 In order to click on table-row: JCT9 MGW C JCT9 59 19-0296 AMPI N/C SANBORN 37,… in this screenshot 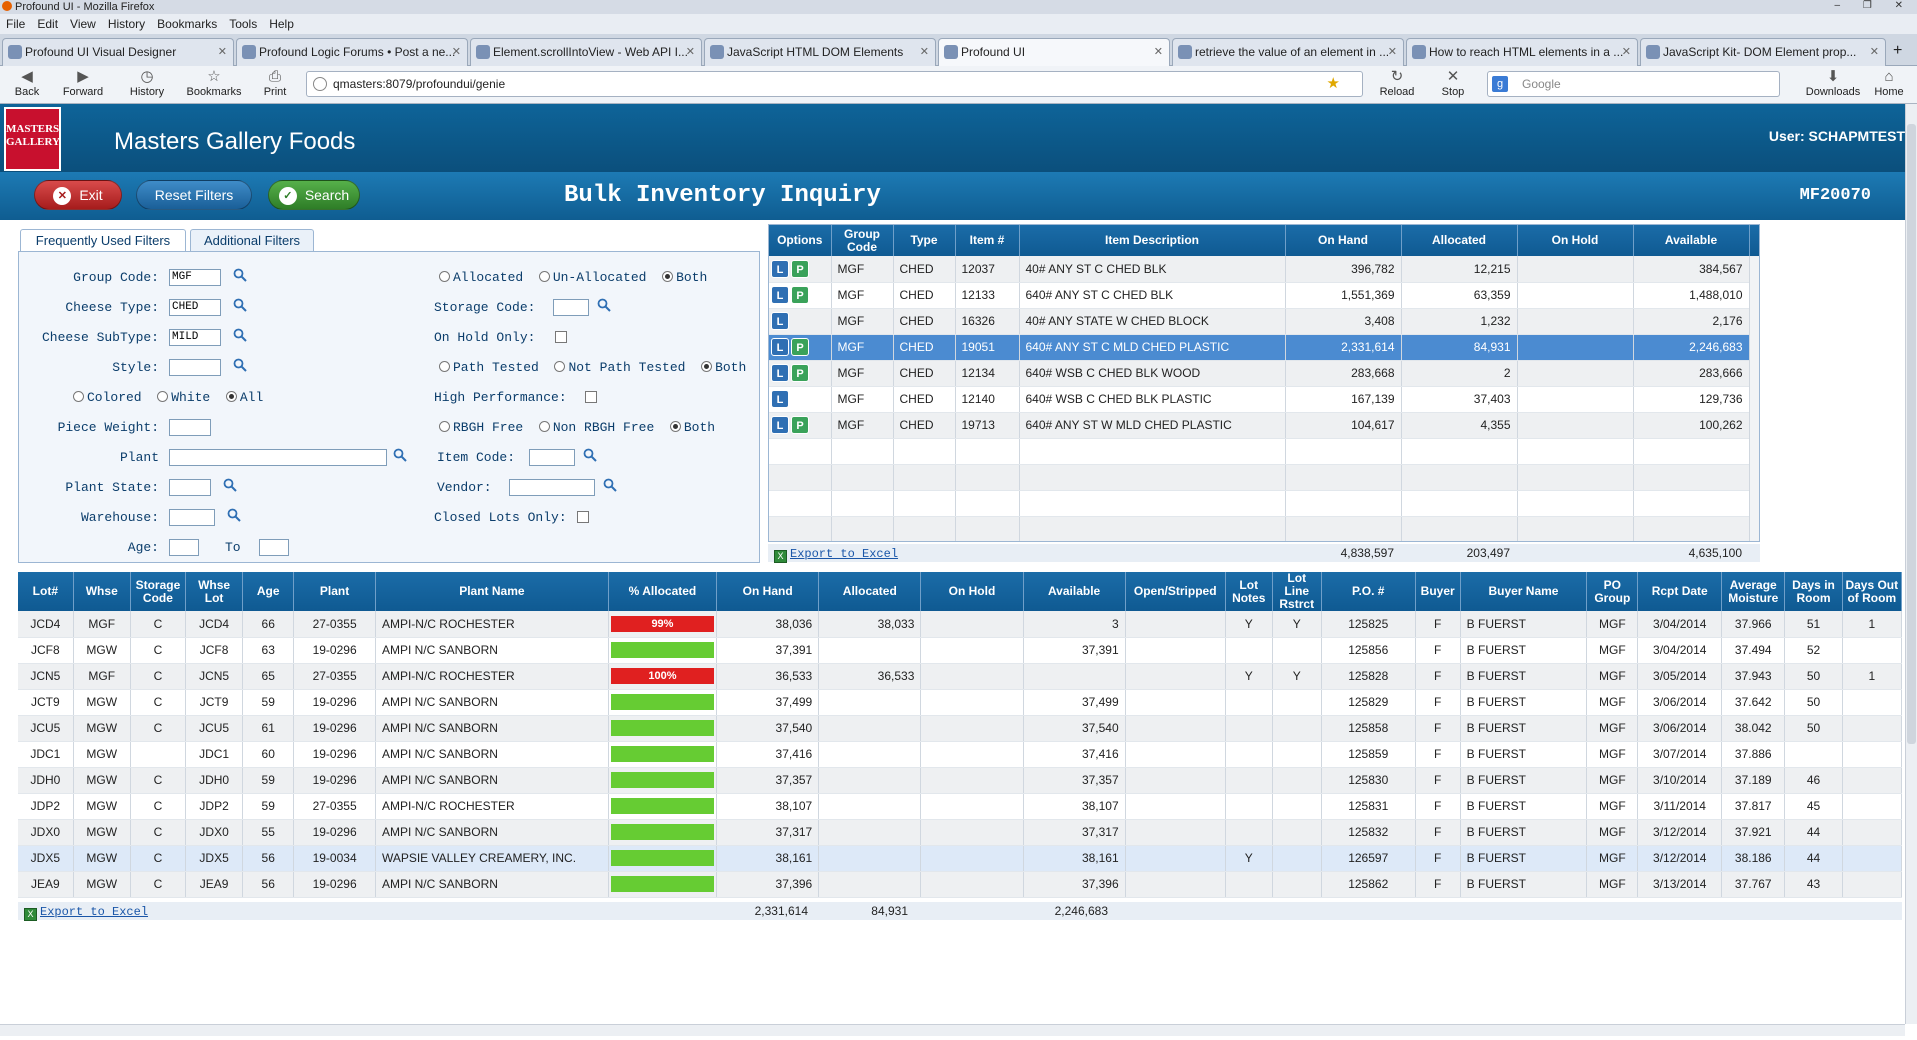, I will do `click(960, 702)`.